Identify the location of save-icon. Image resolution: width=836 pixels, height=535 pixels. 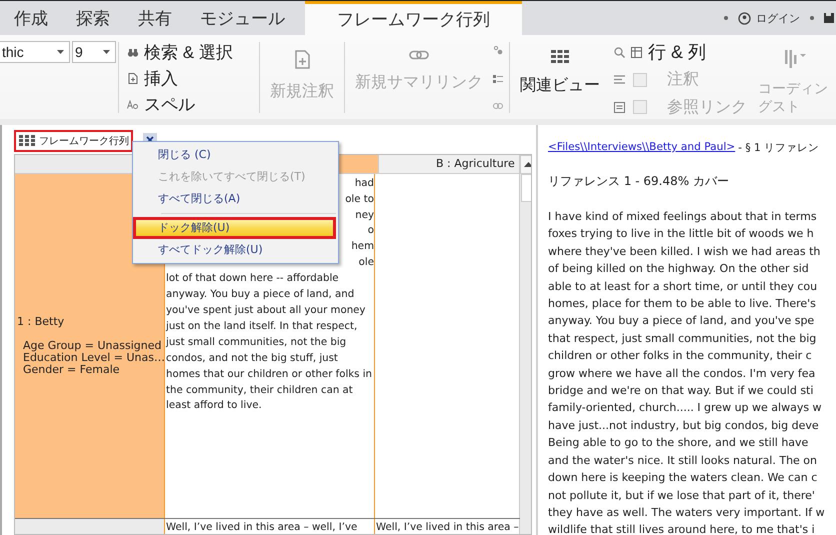
(829, 18).